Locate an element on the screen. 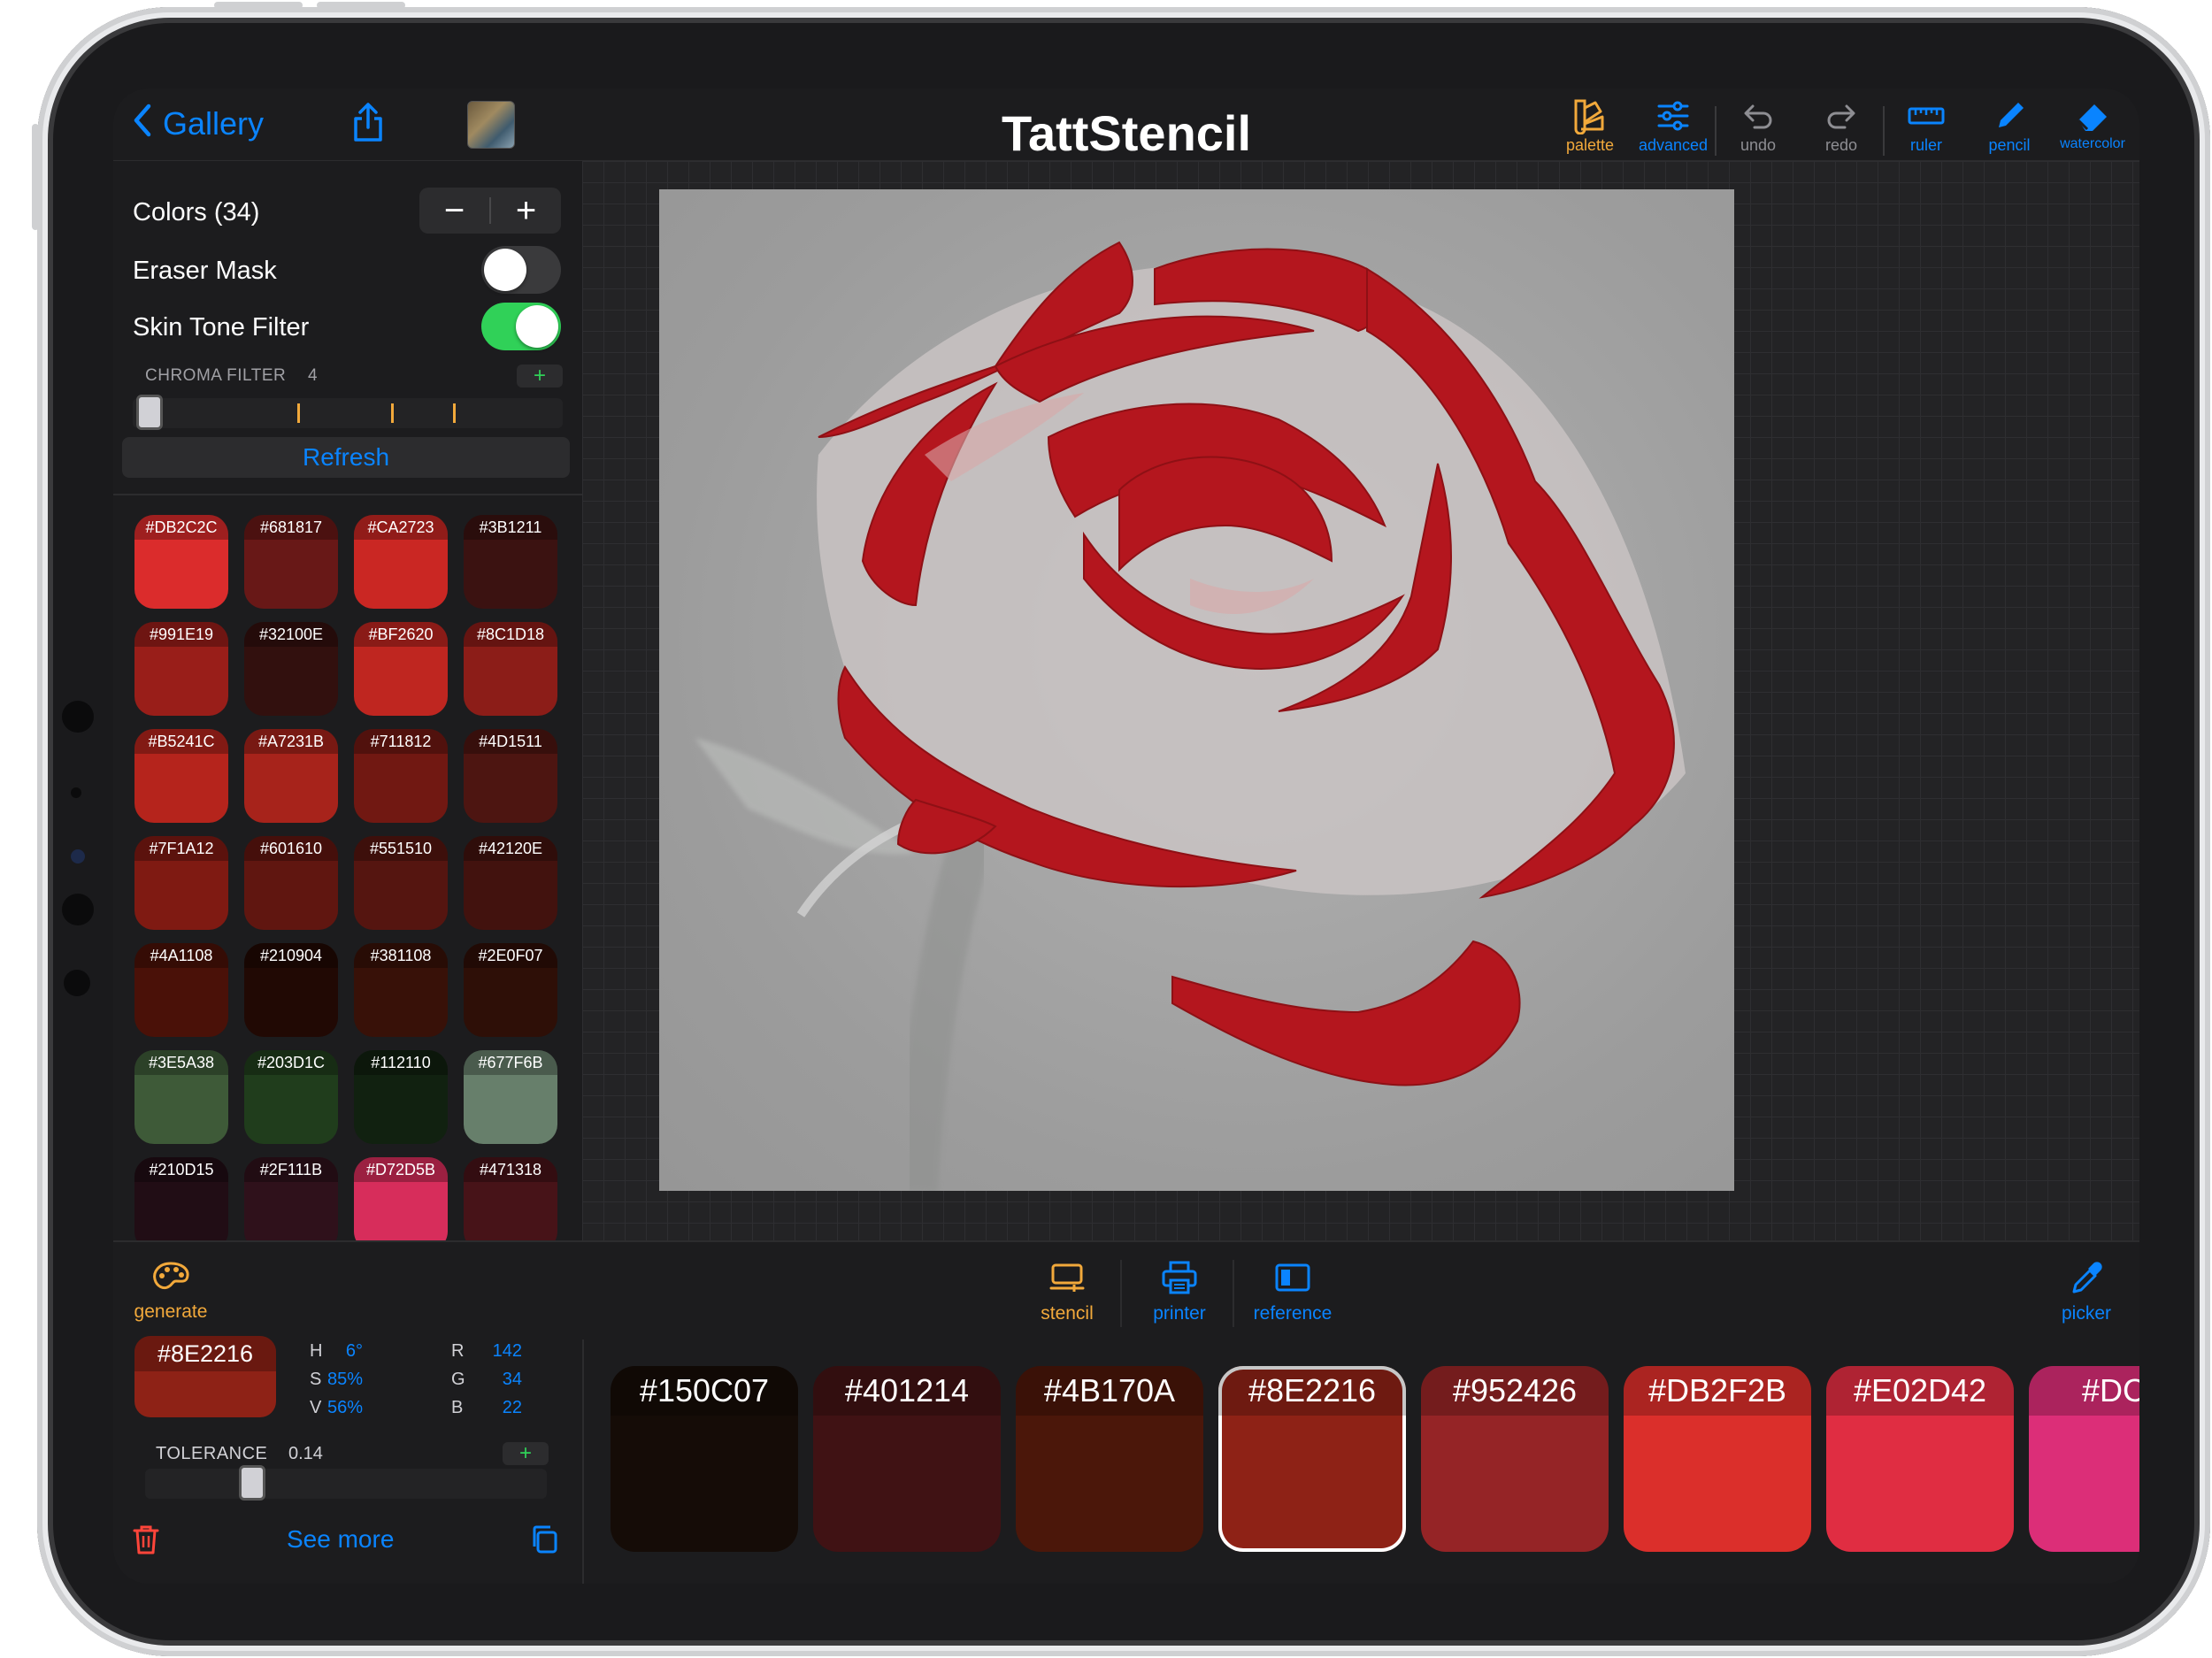 This screenshot has height=1658, width=2212. palette-hex-label: #DC2 is located at coordinates (2084, 1391).